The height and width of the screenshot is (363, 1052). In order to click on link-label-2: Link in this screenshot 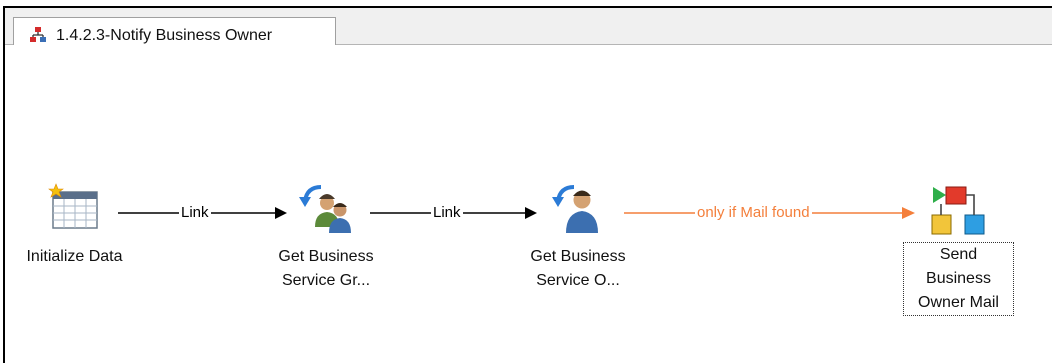, I will do `click(447, 213)`.